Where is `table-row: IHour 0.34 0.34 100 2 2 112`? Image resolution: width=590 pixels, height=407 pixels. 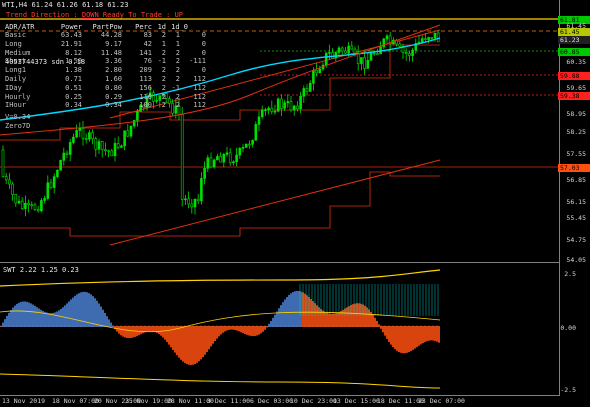
table-row: IHour 0.34 0.34 100 2 2 112 is located at coordinates (105, 105).